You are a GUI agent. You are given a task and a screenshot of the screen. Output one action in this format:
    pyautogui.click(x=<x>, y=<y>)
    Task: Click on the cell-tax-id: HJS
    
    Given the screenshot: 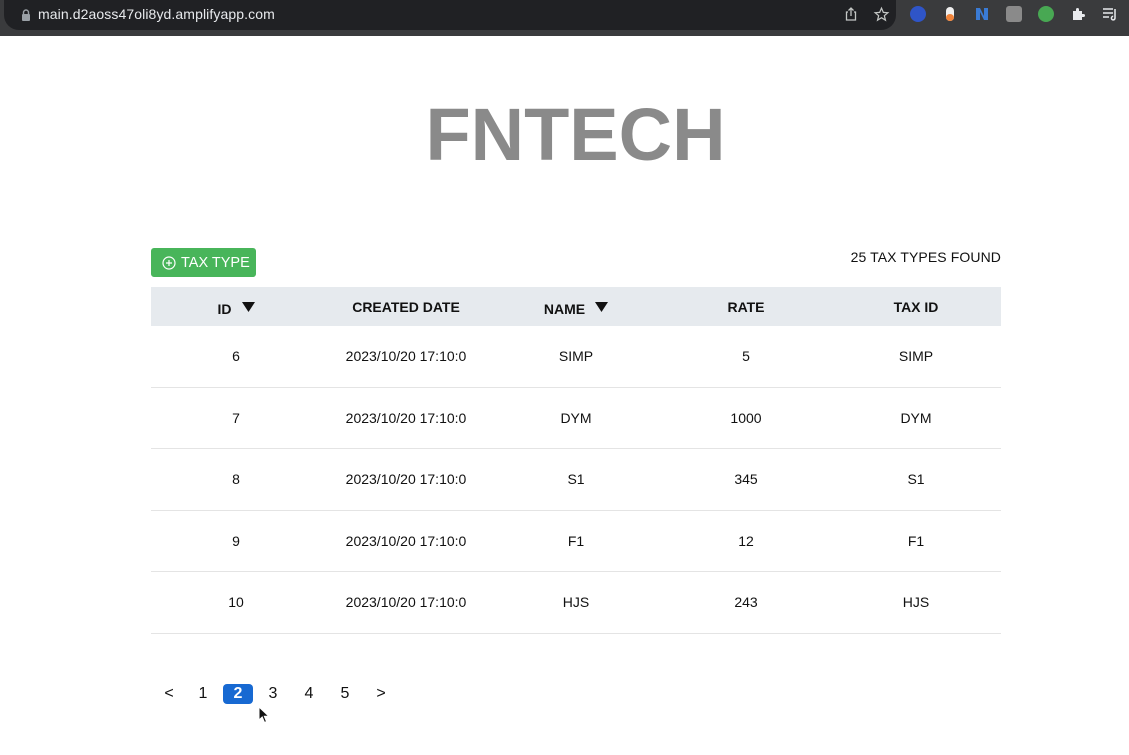 What is the action you would take?
    pyautogui.click(x=916, y=602)
    